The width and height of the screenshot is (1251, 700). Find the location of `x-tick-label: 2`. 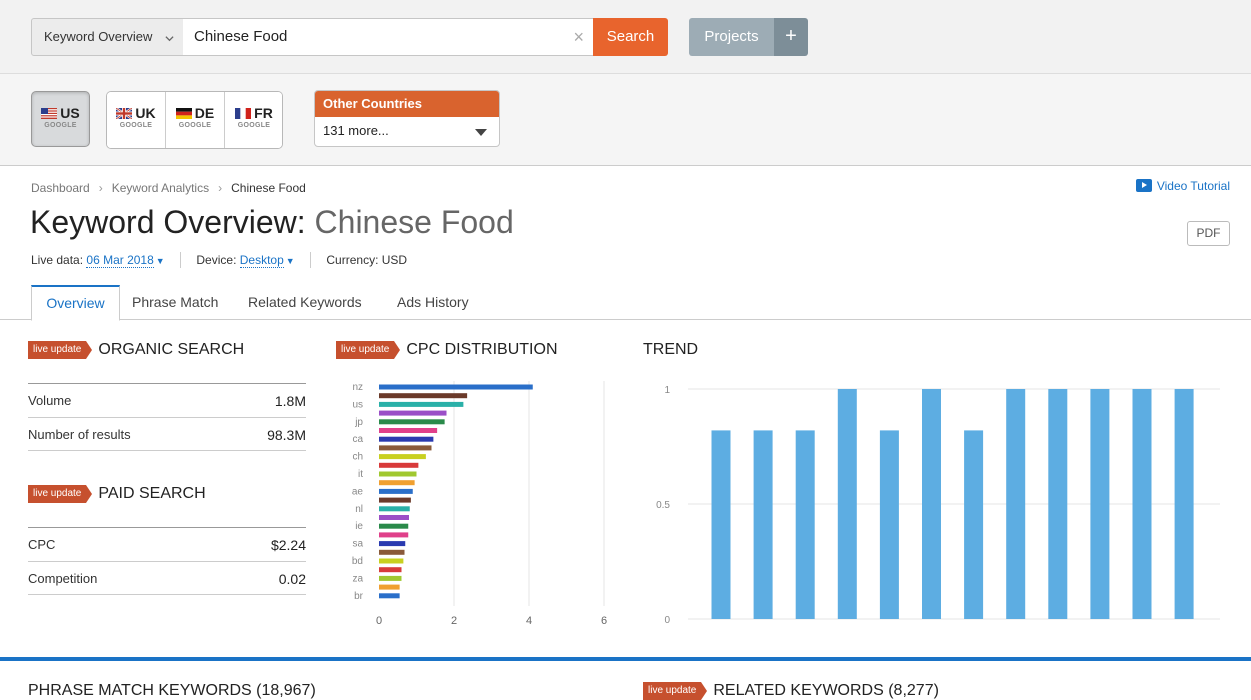

x-tick-label: 2 is located at coordinates (454, 621).